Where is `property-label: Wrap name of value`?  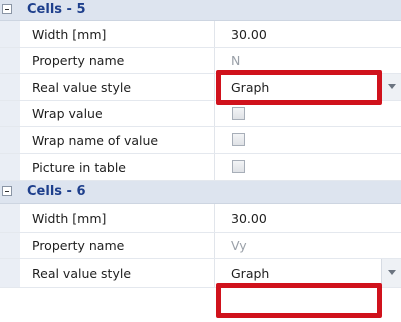
property-label: Wrap name of value is located at coordinates (123, 140).